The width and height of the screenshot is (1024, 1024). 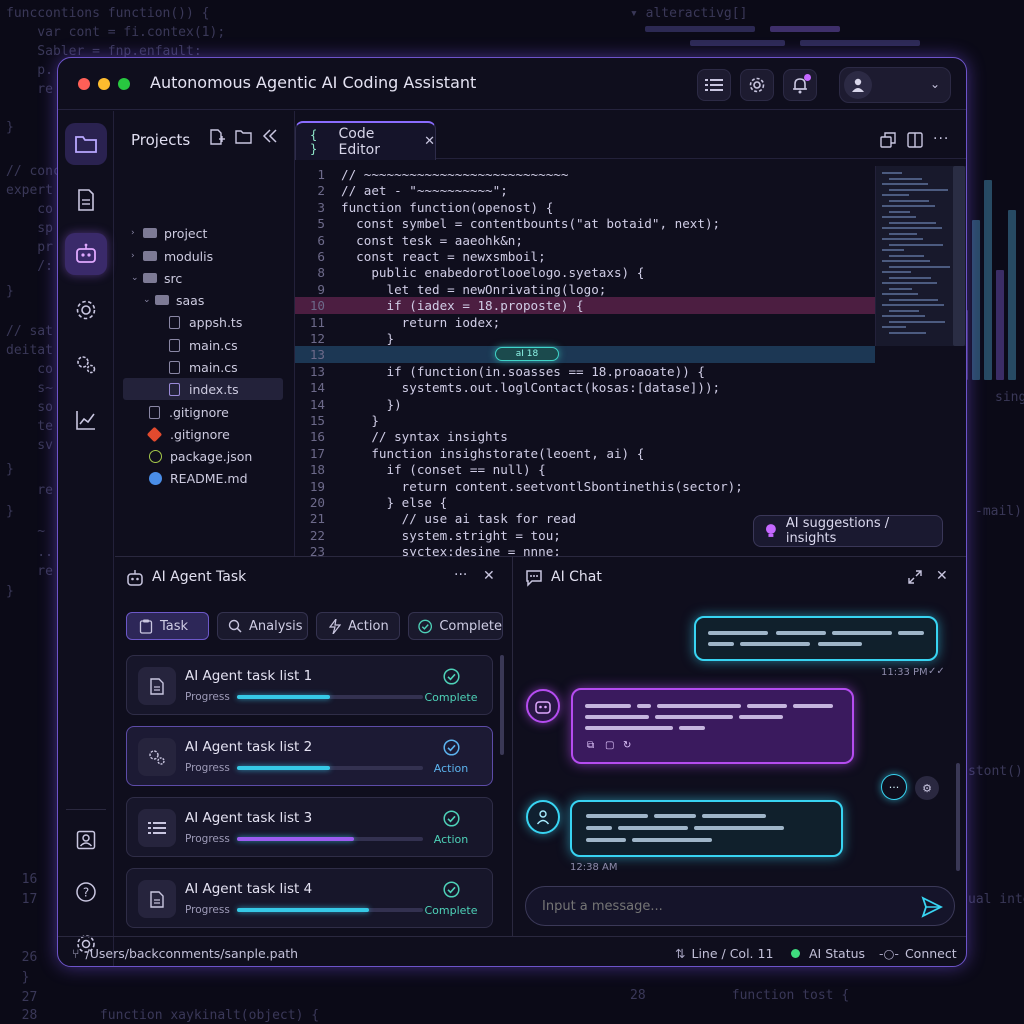 What do you see at coordinates (958, 817) in the screenshot?
I see `chat-scrollbar` at bounding box center [958, 817].